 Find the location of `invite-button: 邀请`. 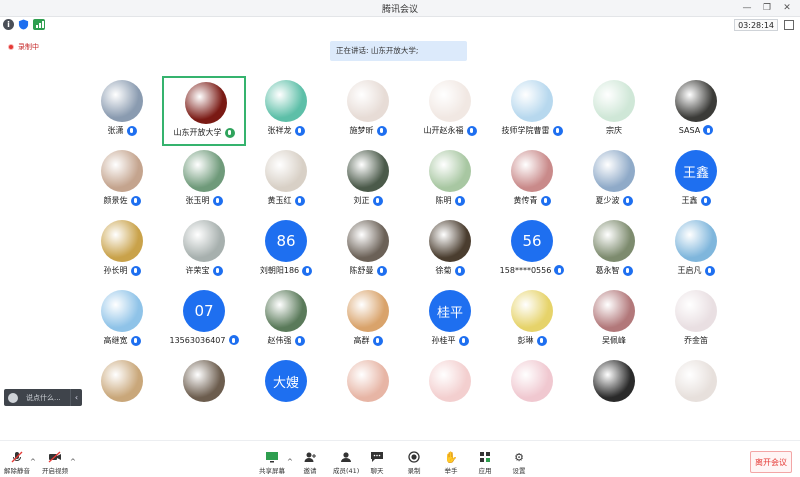

invite-button: 邀请 is located at coordinates (310, 463).